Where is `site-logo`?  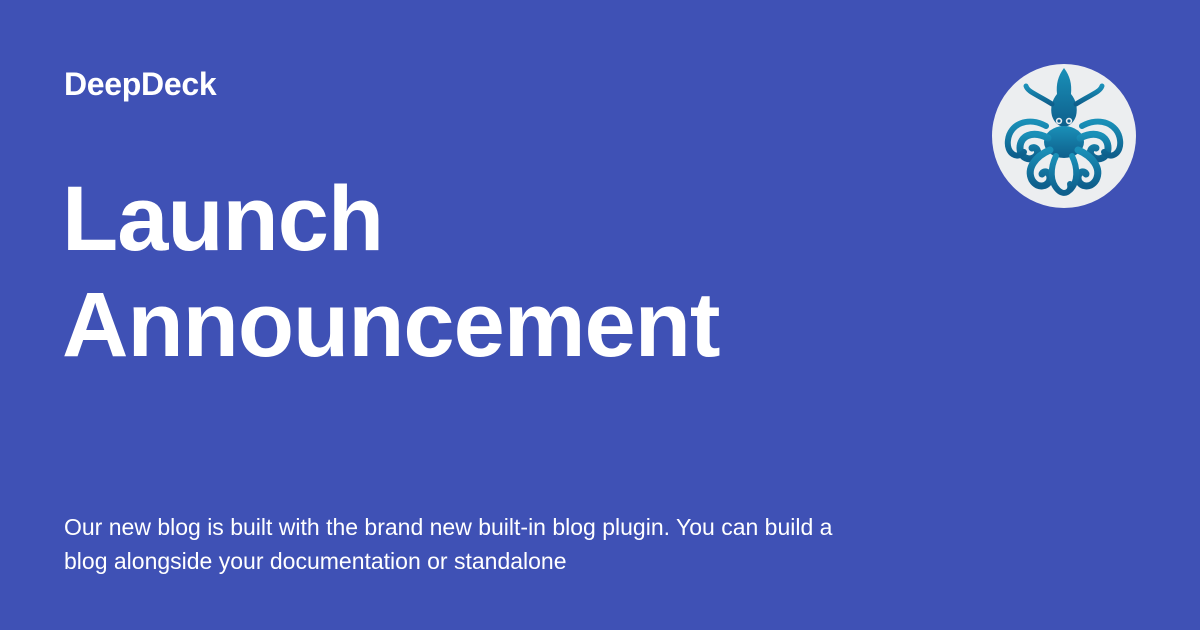 site-logo is located at coordinates (1064, 136).